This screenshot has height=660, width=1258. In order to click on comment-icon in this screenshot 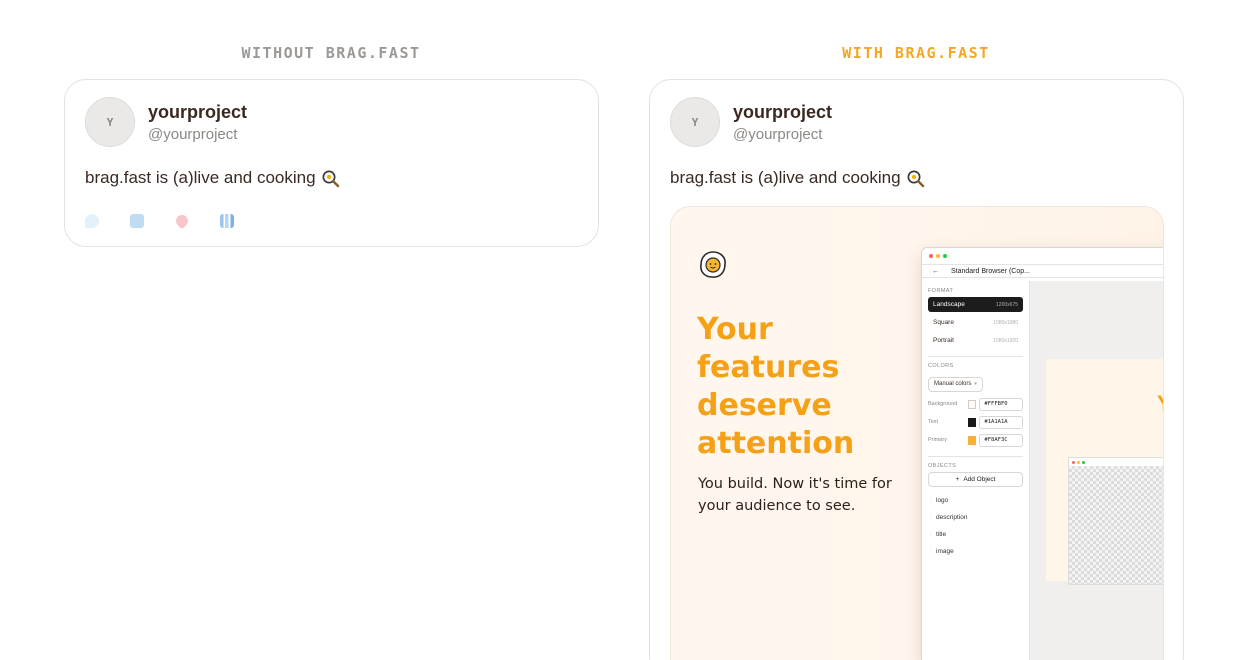, I will do `click(92, 221)`.